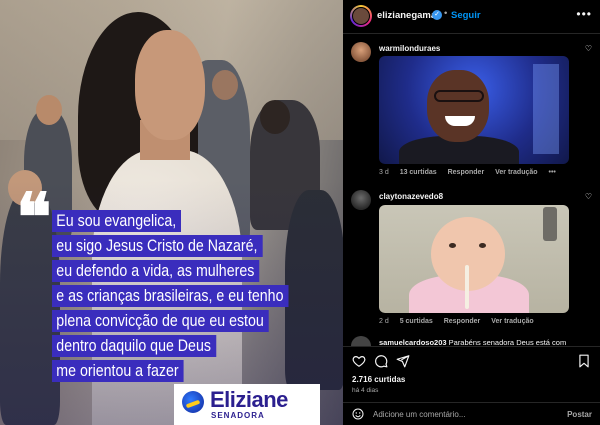 This screenshot has height=425, width=600. I want to click on comment-time: 2 d, so click(384, 321).